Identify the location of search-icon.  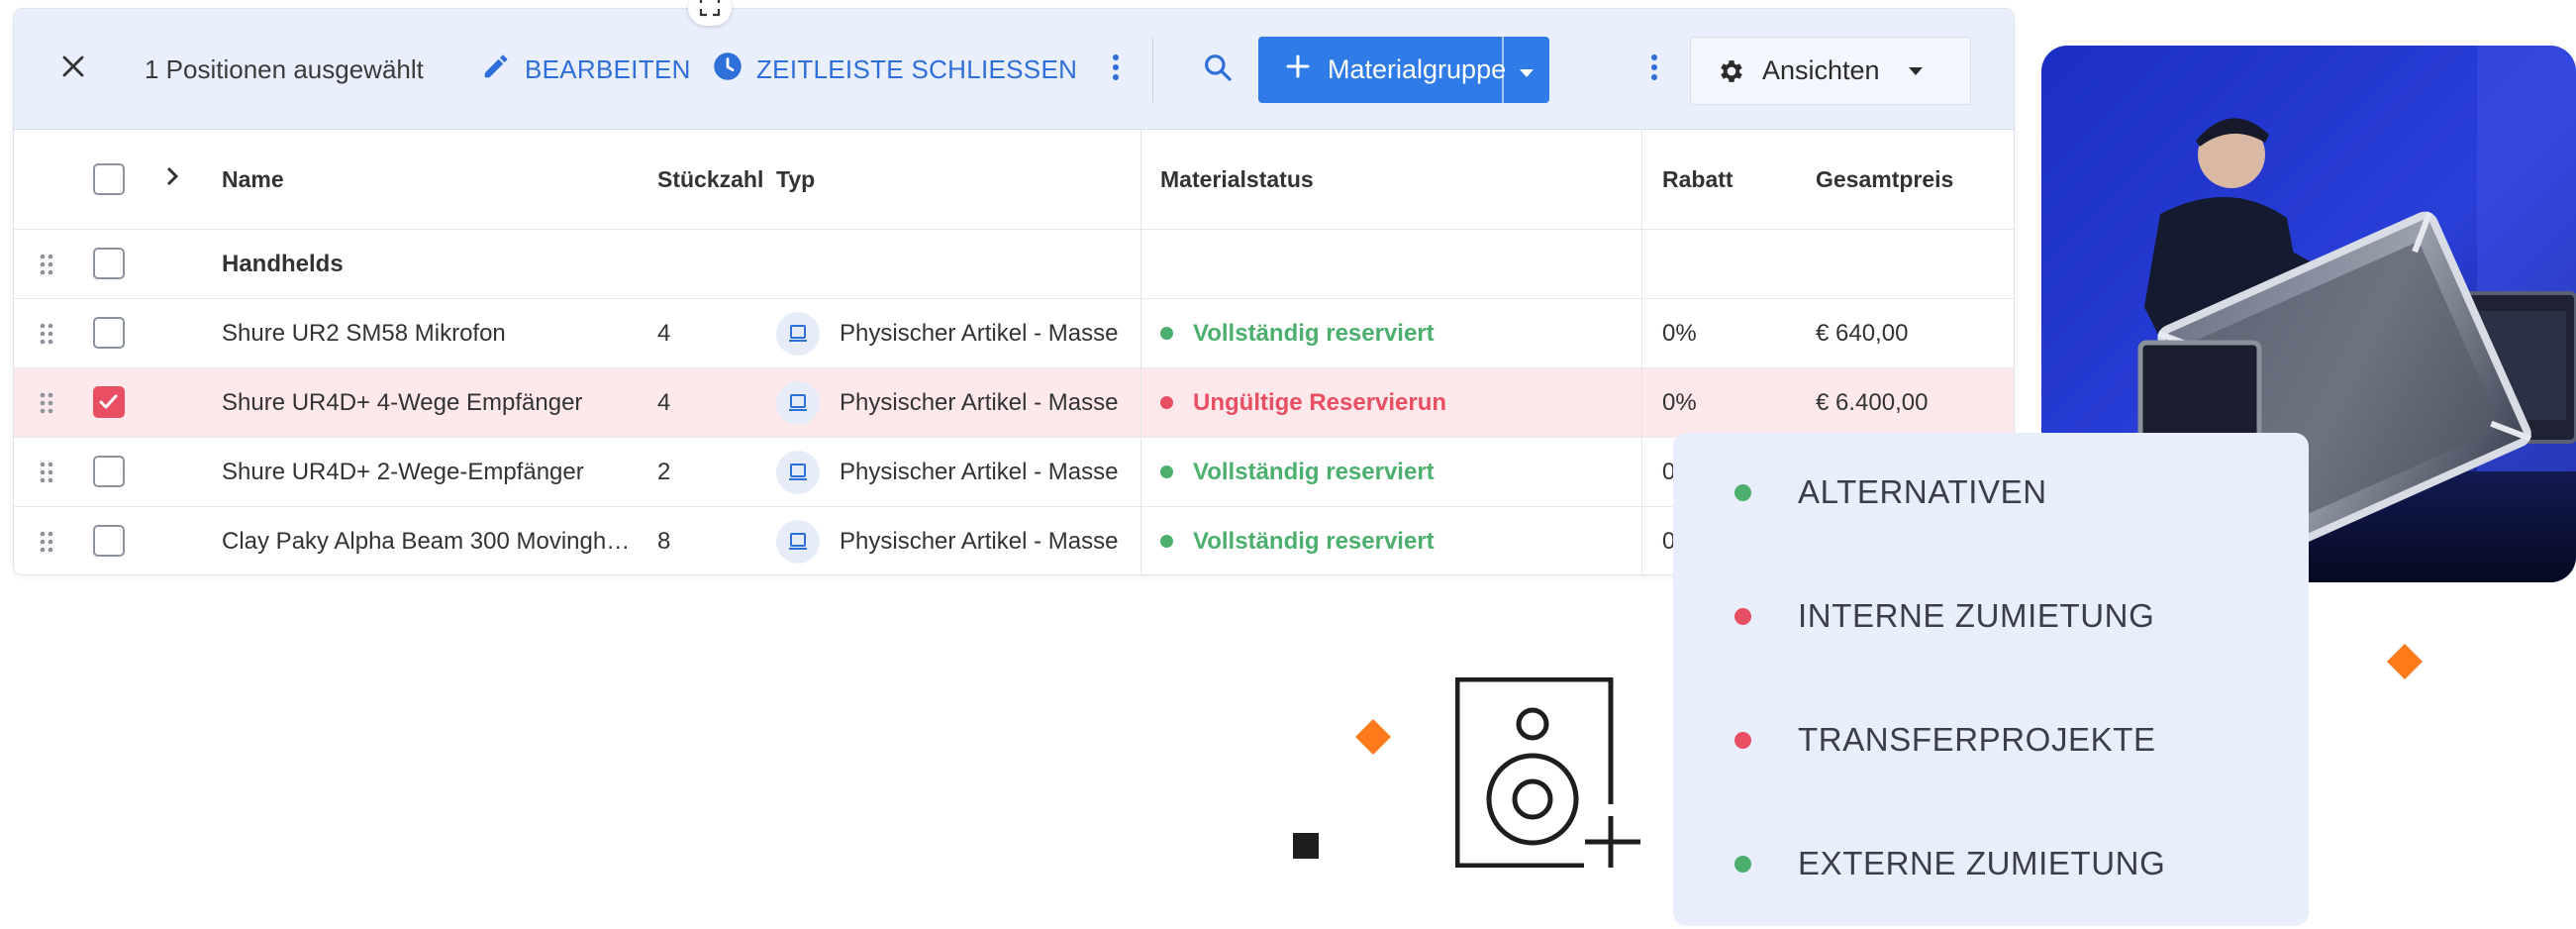
(1218, 70).